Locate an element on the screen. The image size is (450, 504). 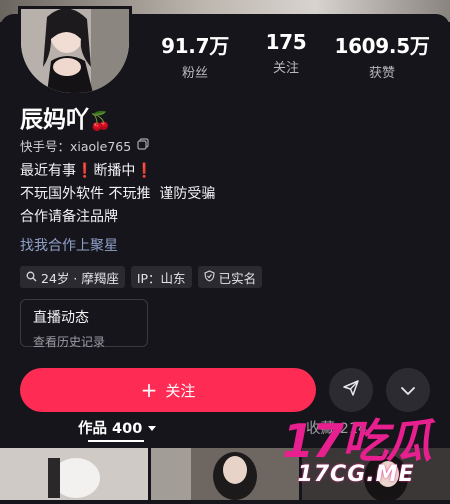
avatar is located at coordinates (75, 51).